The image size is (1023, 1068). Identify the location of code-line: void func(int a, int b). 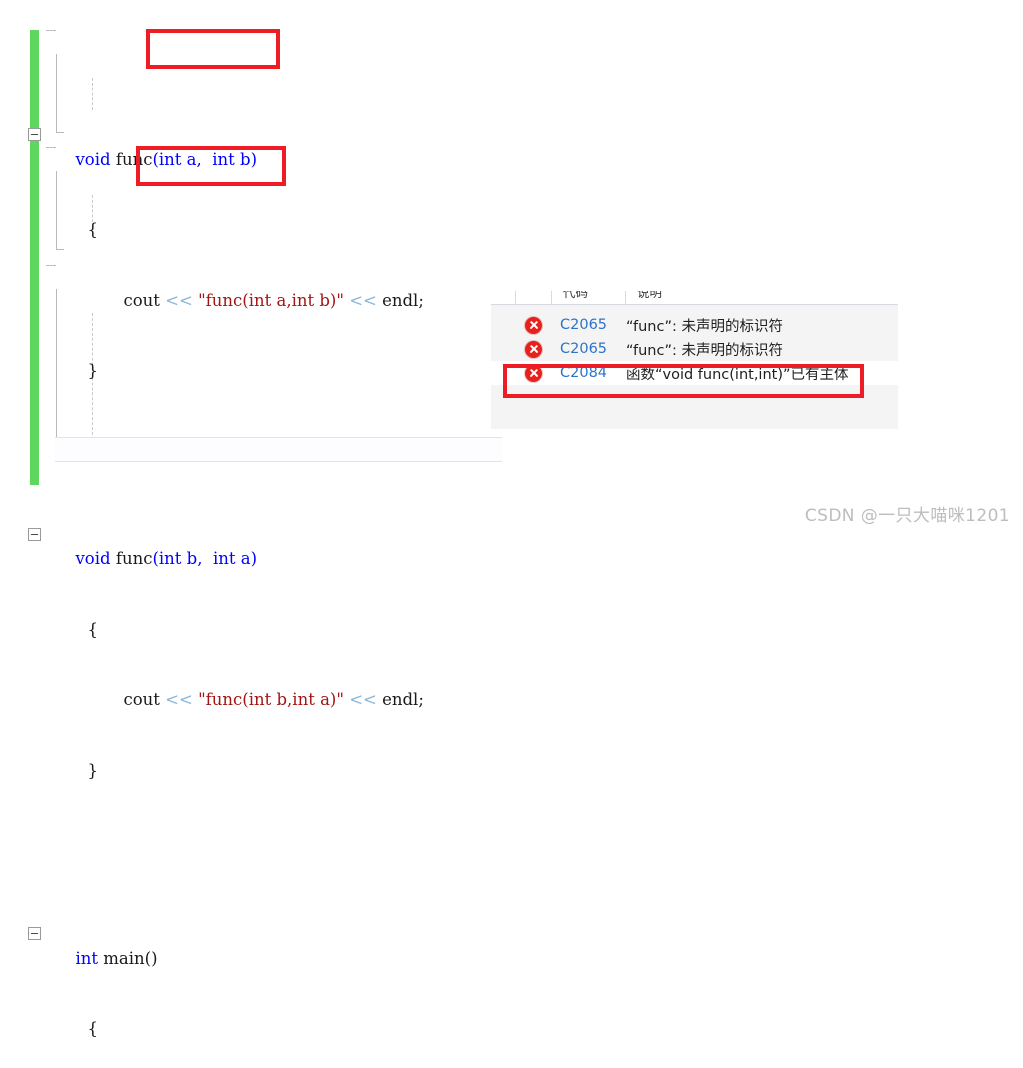
(226, 146).